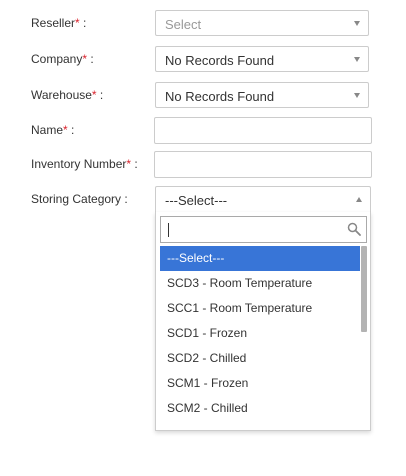 This screenshot has height=476, width=406. I want to click on inventory-number-row: Inventory Number* :, so click(203, 165).